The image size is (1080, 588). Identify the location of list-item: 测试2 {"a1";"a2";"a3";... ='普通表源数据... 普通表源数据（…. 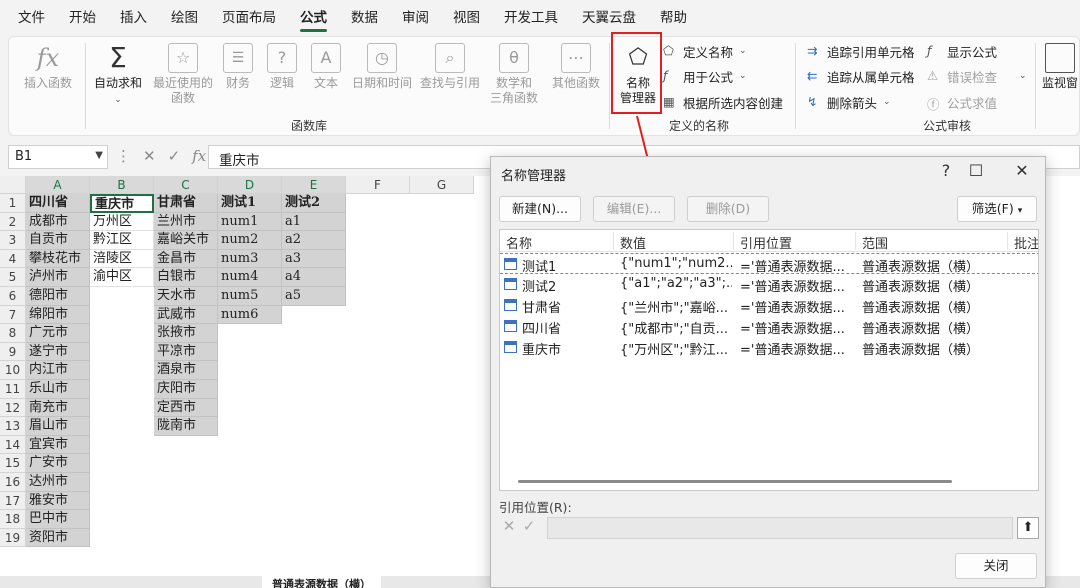
(769, 284).